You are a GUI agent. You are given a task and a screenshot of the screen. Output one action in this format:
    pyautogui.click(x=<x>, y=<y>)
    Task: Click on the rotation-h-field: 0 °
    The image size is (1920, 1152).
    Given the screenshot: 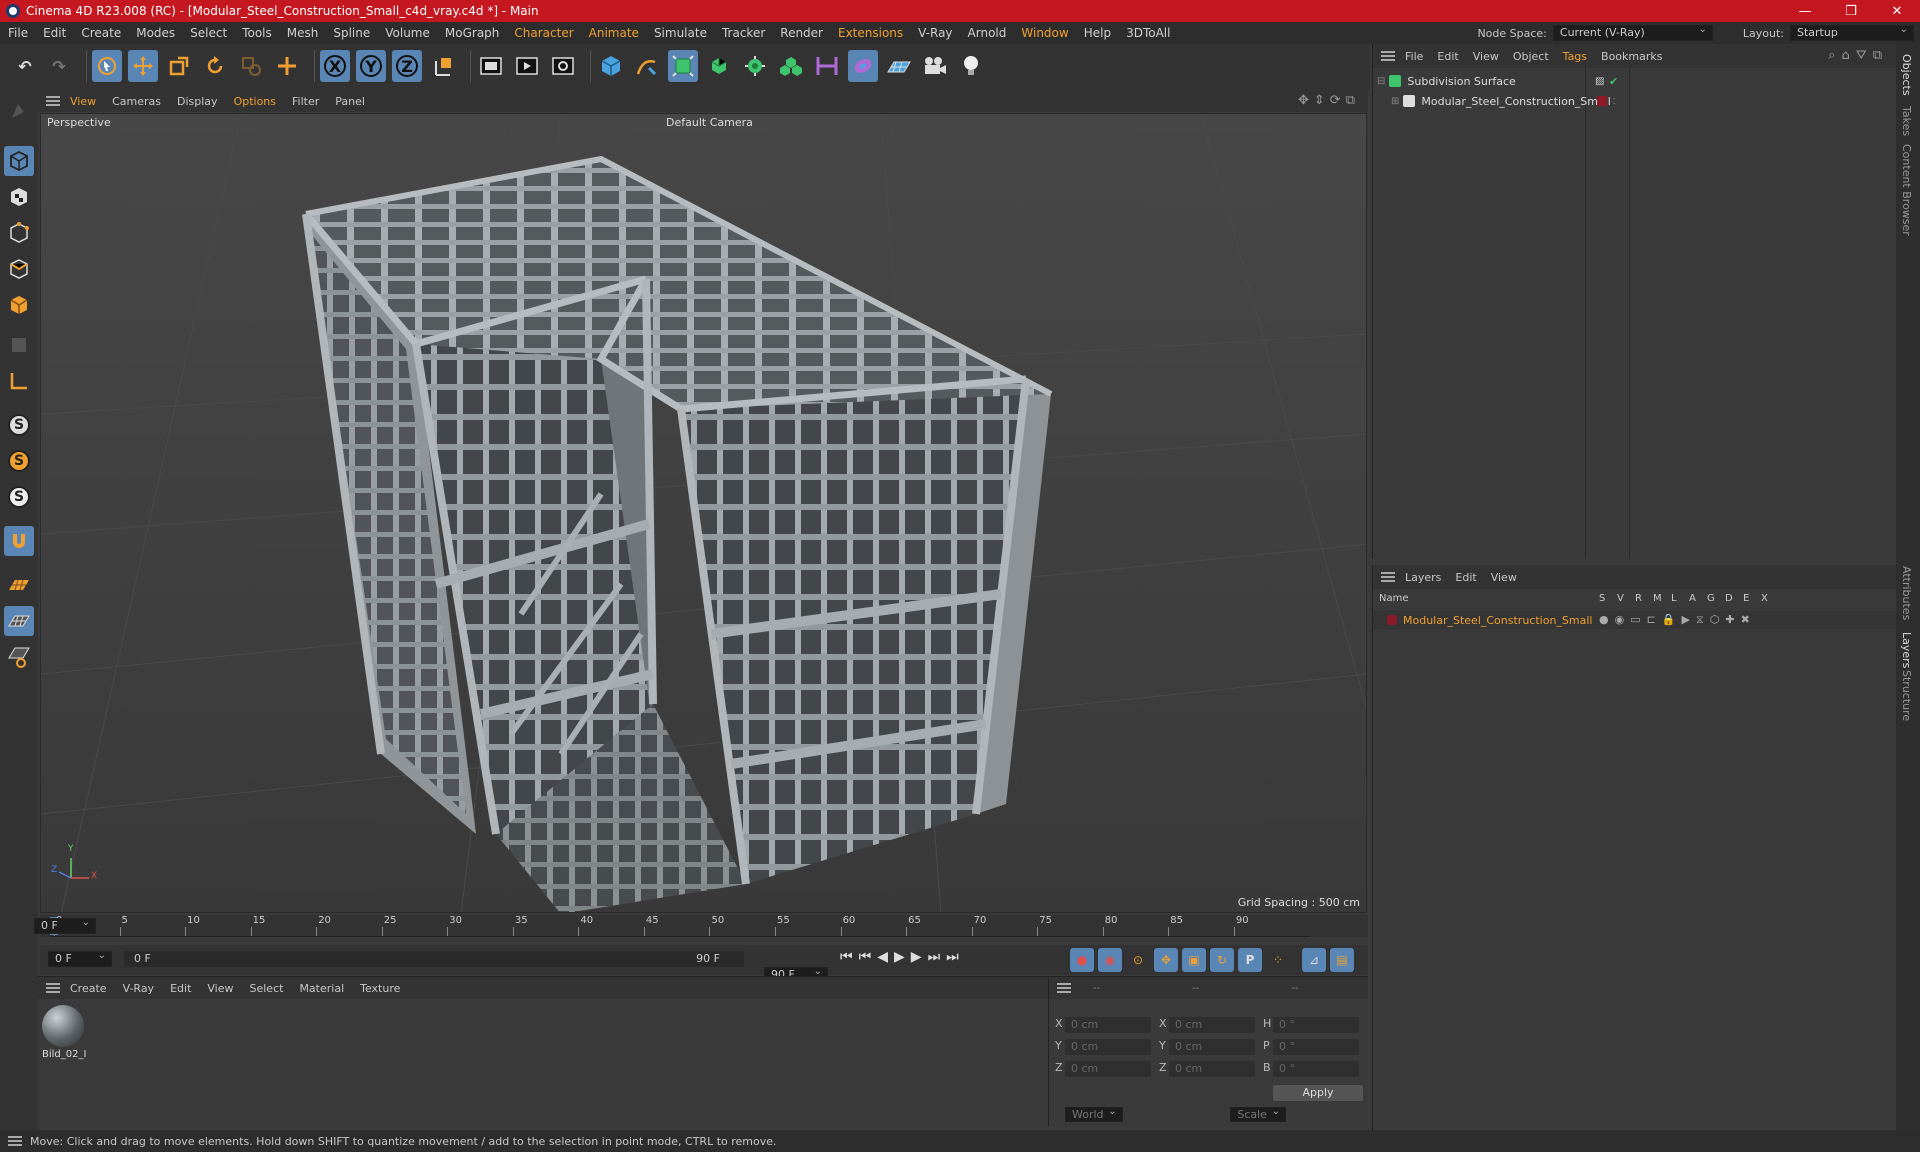 What is the action you would take?
    pyautogui.click(x=1316, y=1025)
    